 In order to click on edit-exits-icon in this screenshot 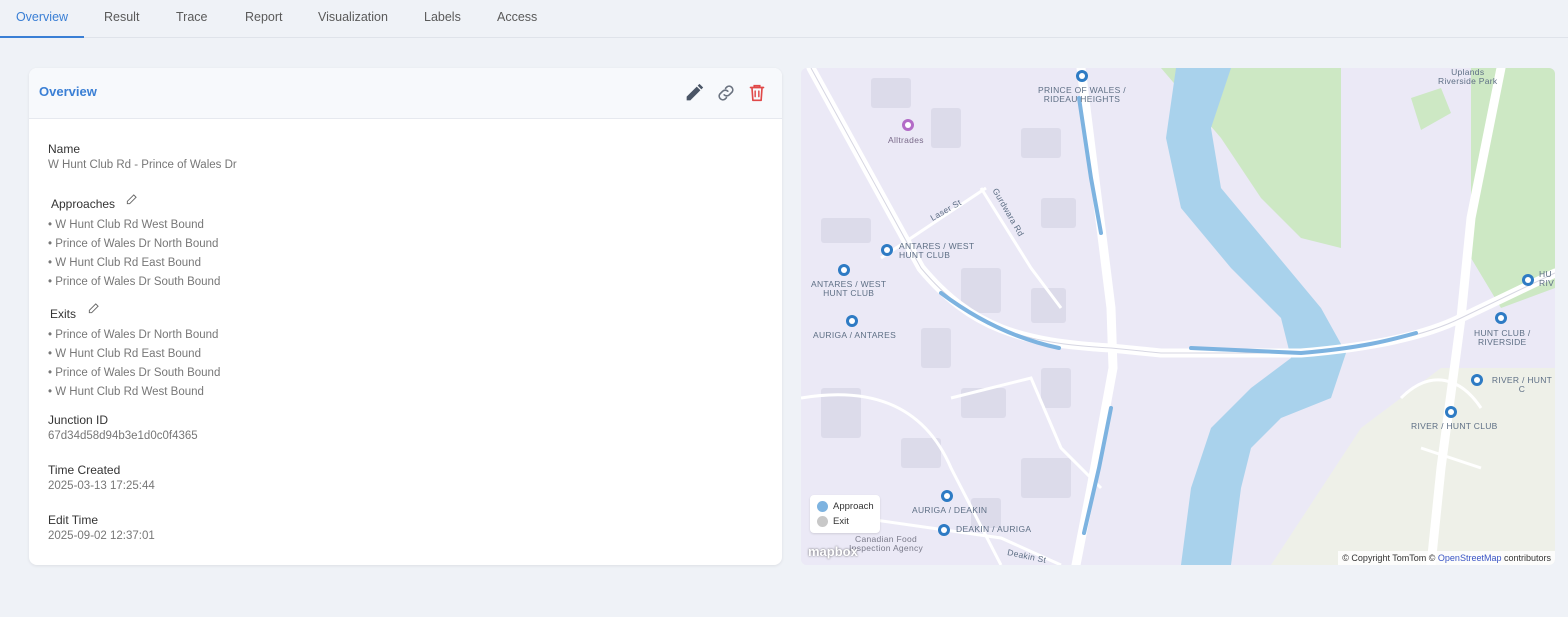, I will do `click(94, 308)`.